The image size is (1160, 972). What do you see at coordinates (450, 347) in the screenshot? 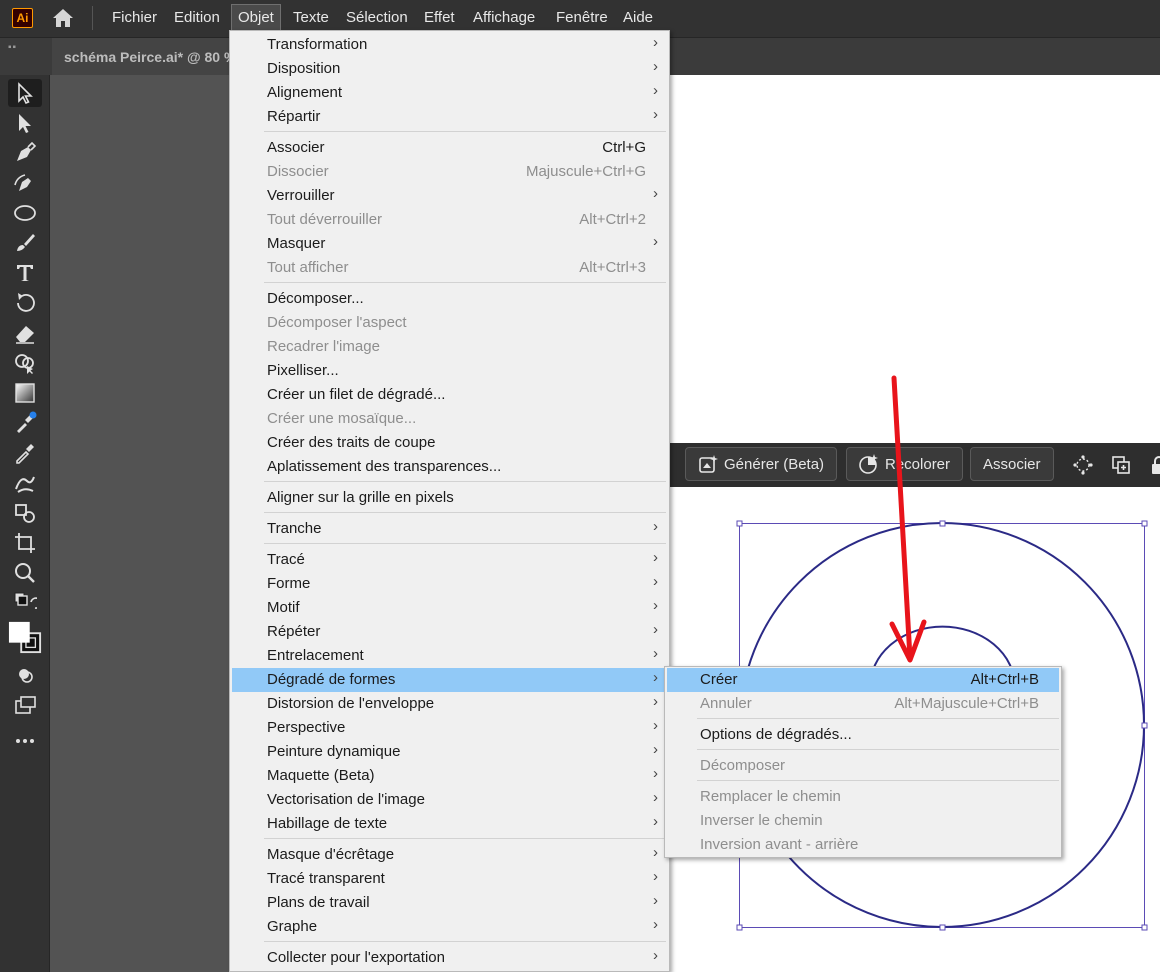
I see `menu-item-recadrer-l-image: Recadrer l'image` at bounding box center [450, 347].